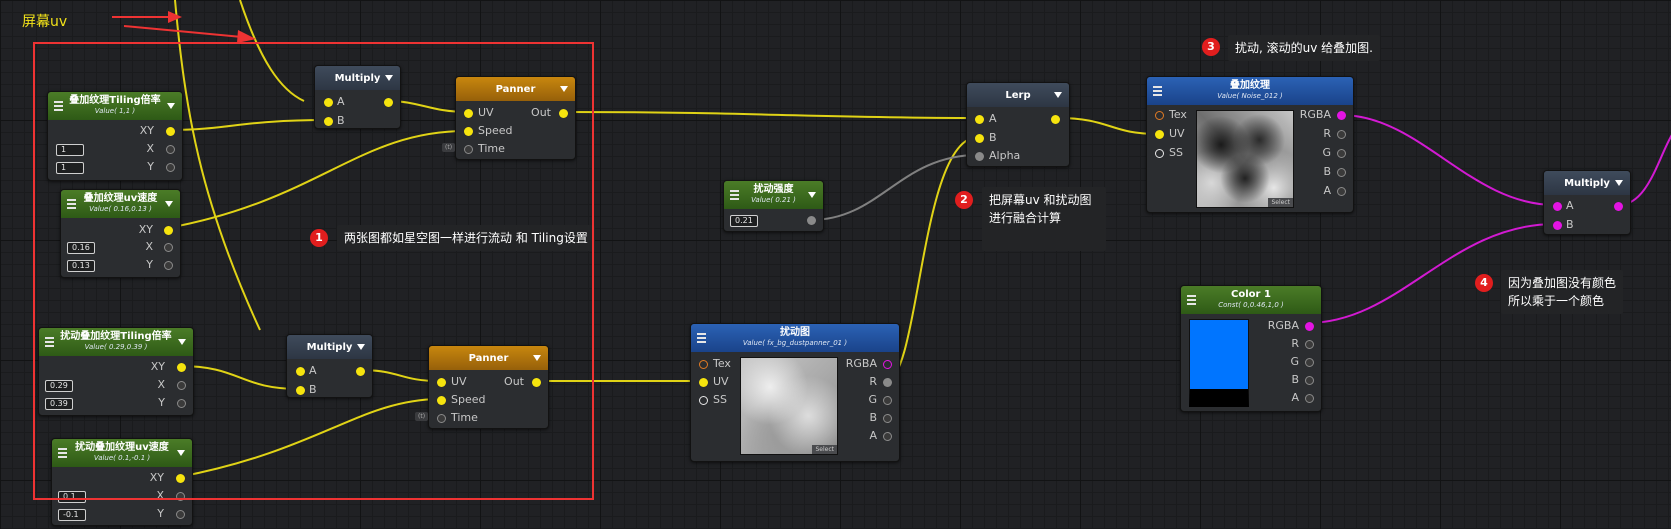 The image size is (1671, 529). I want to click on input-port-speed, so click(468, 131).